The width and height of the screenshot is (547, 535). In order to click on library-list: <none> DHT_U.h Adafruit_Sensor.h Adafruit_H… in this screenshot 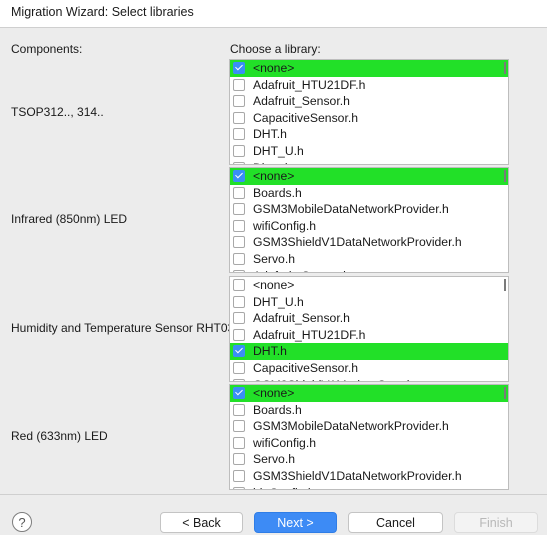, I will do `click(369, 329)`.